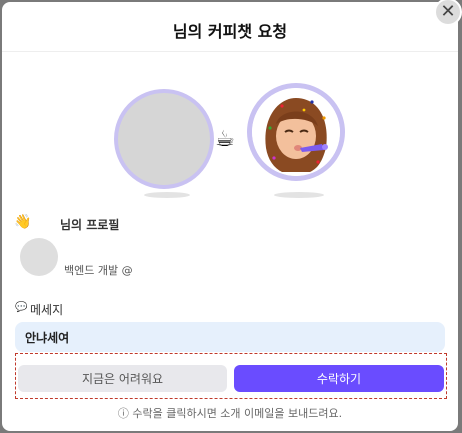  Describe the element at coordinates (21, 307) in the screenshot. I see `speech-bubble-icon: 💬` at that location.